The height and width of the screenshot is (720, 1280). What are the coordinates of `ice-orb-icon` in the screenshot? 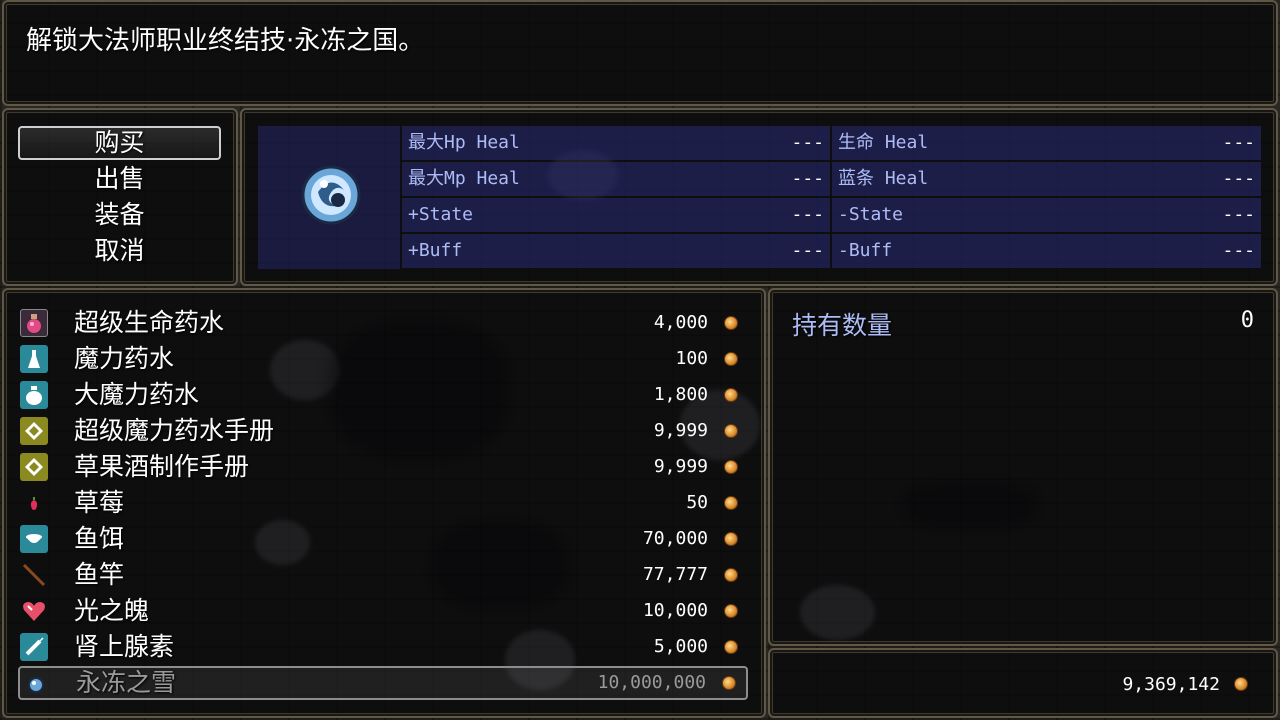 It's located at (331, 195).